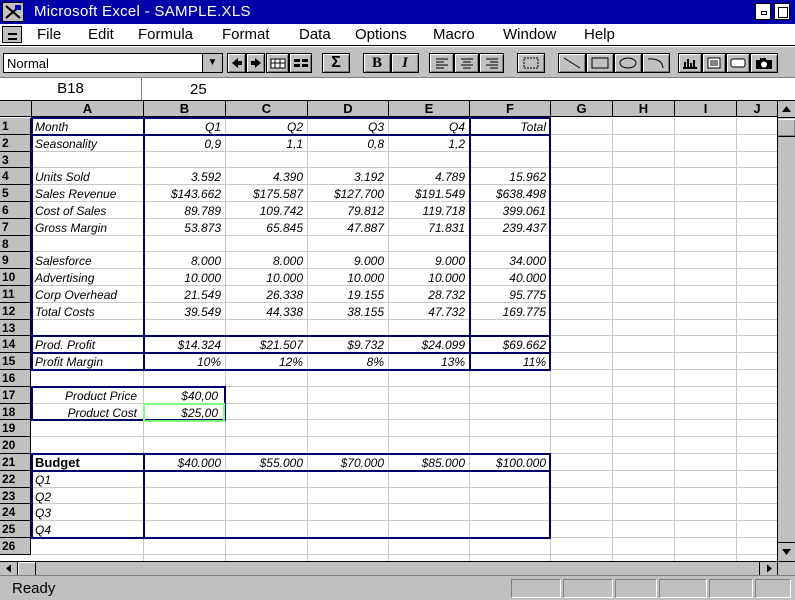 This screenshot has height=600, width=795. I want to click on minimize-button, so click(763, 11).